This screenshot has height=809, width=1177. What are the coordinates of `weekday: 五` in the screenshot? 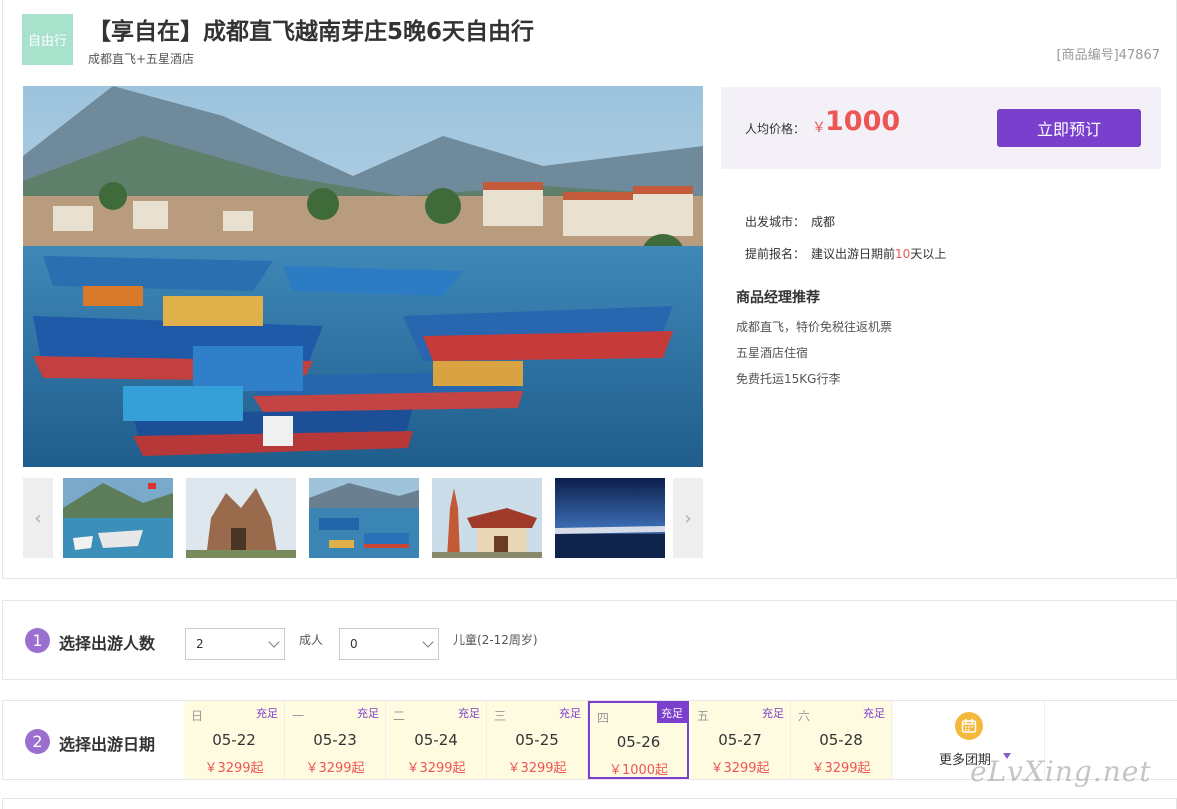 It's located at (703, 716).